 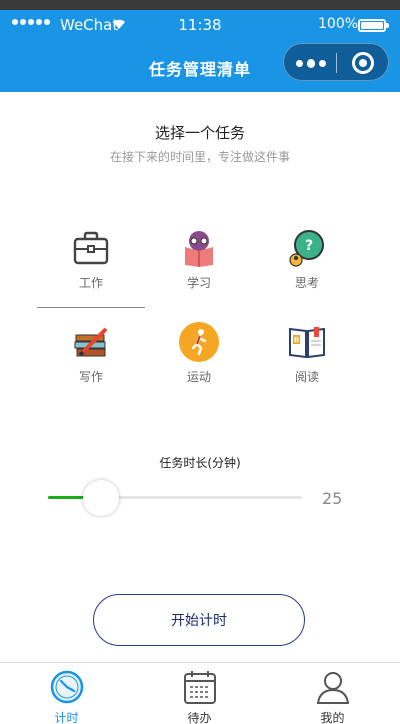 I want to click on task-label: 工作, so click(x=90, y=283).